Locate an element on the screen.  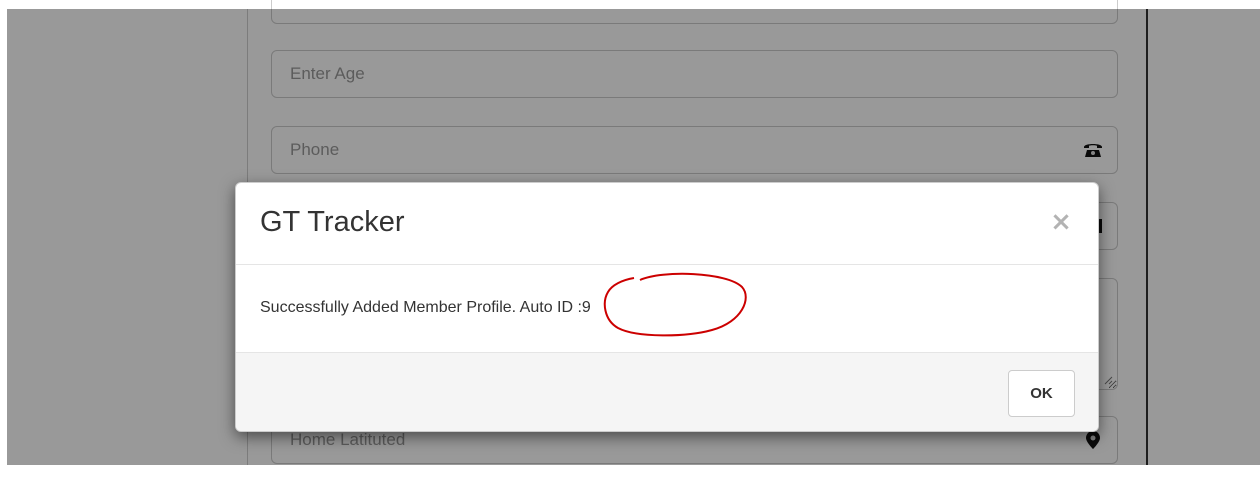
ok-button: OK is located at coordinates (1041, 393).